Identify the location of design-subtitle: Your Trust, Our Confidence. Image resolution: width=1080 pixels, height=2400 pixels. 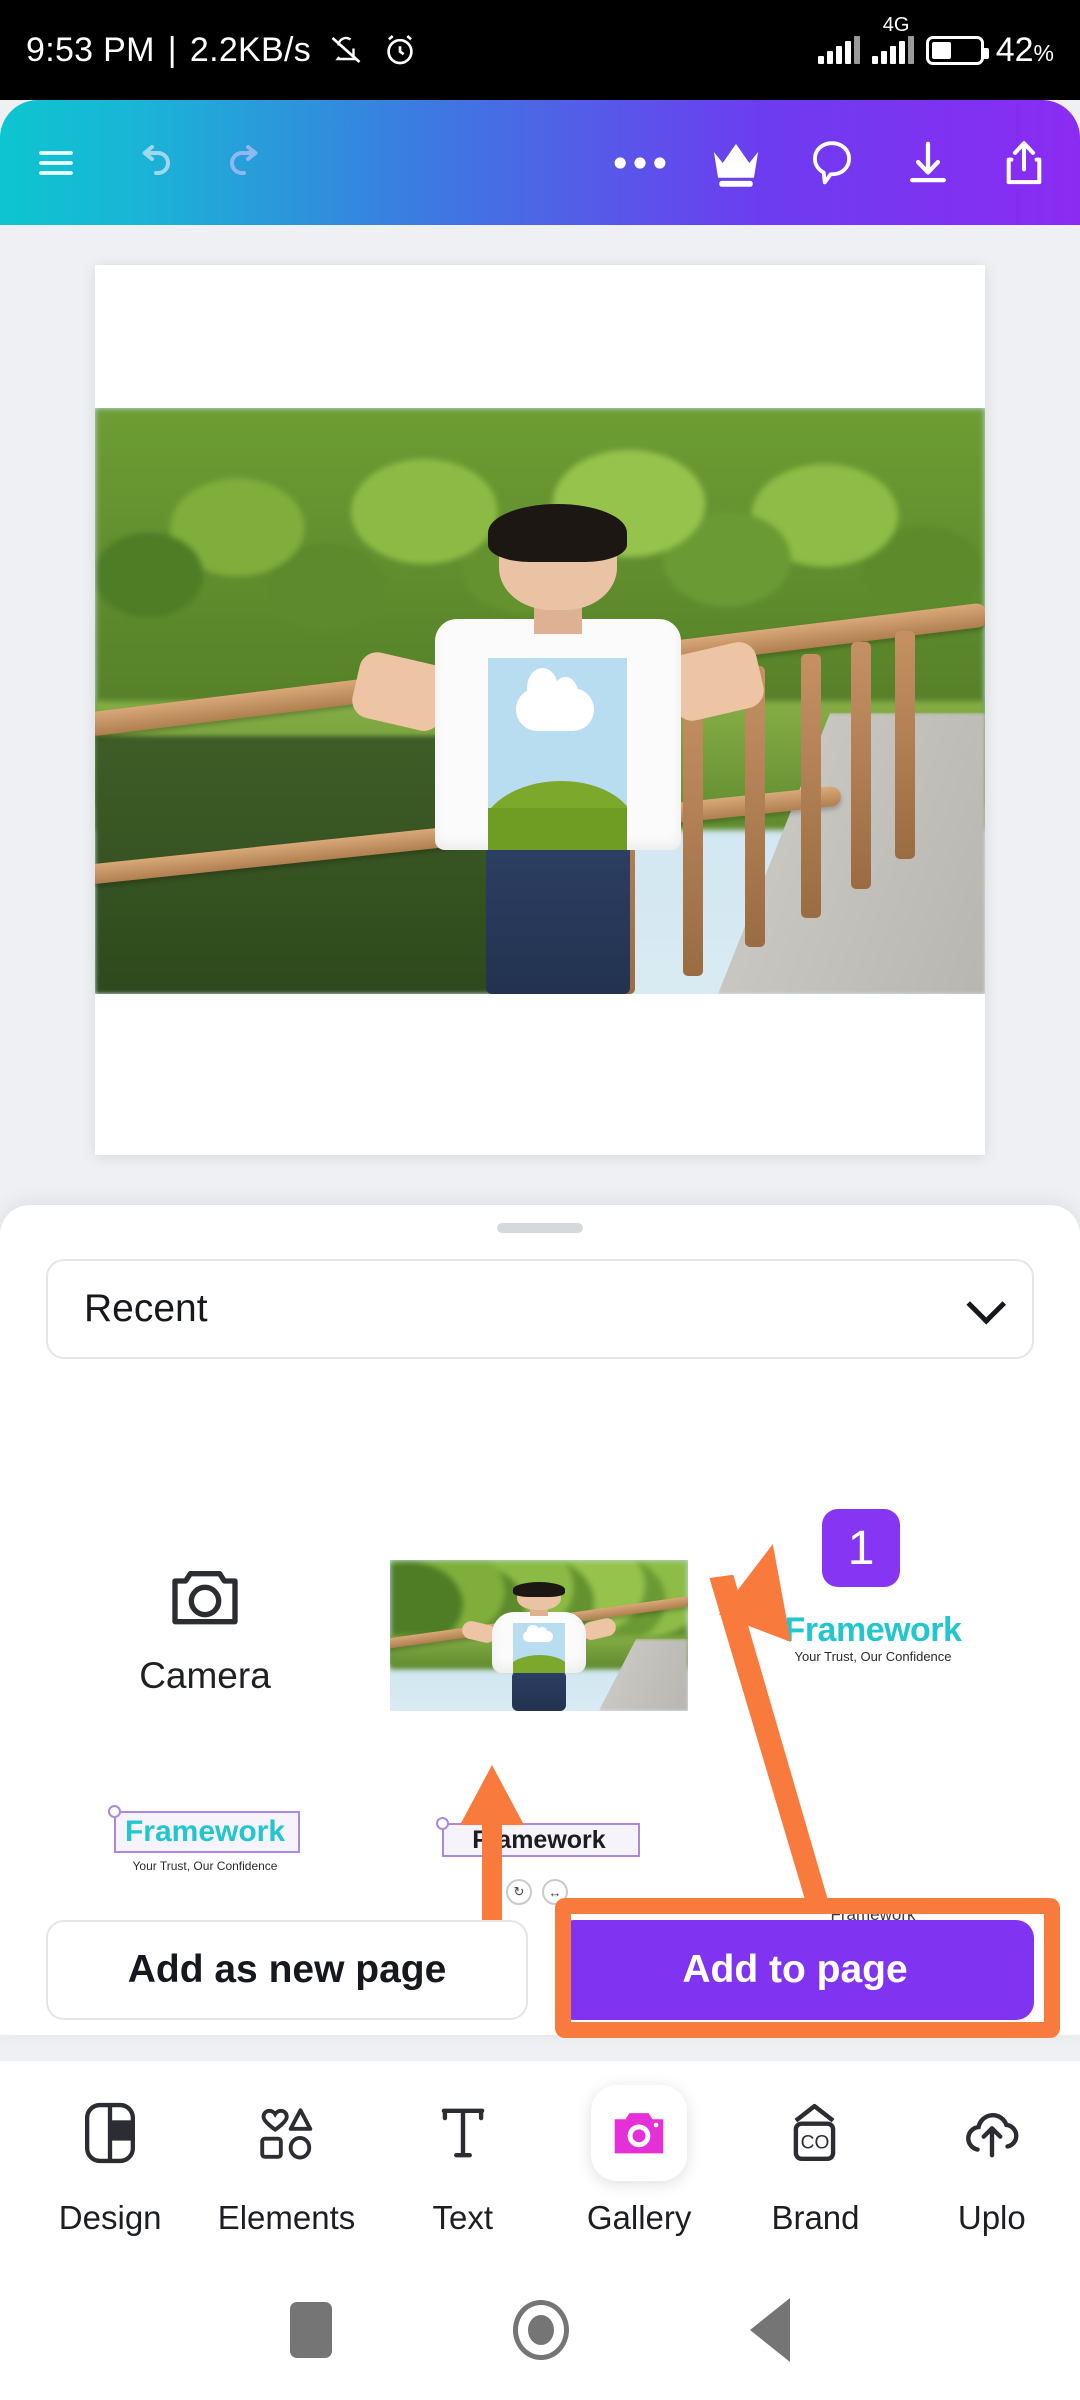
(873, 1656).